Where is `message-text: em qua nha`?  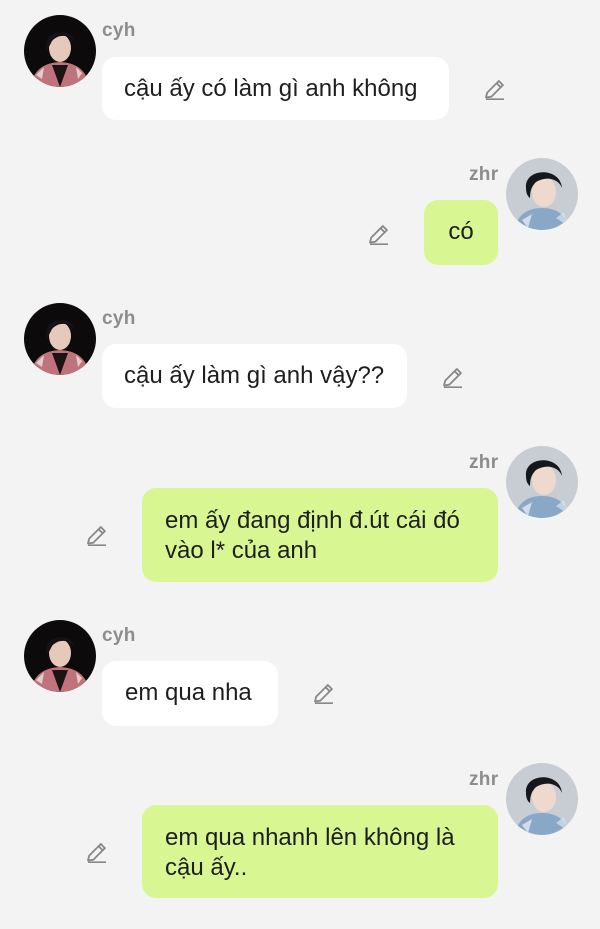 message-text: em qua nha is located at coordinates (188, 692).